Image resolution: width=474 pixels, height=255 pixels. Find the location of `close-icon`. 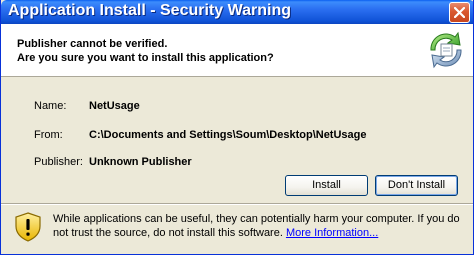

close-icon is located at coordinates (459, 12).